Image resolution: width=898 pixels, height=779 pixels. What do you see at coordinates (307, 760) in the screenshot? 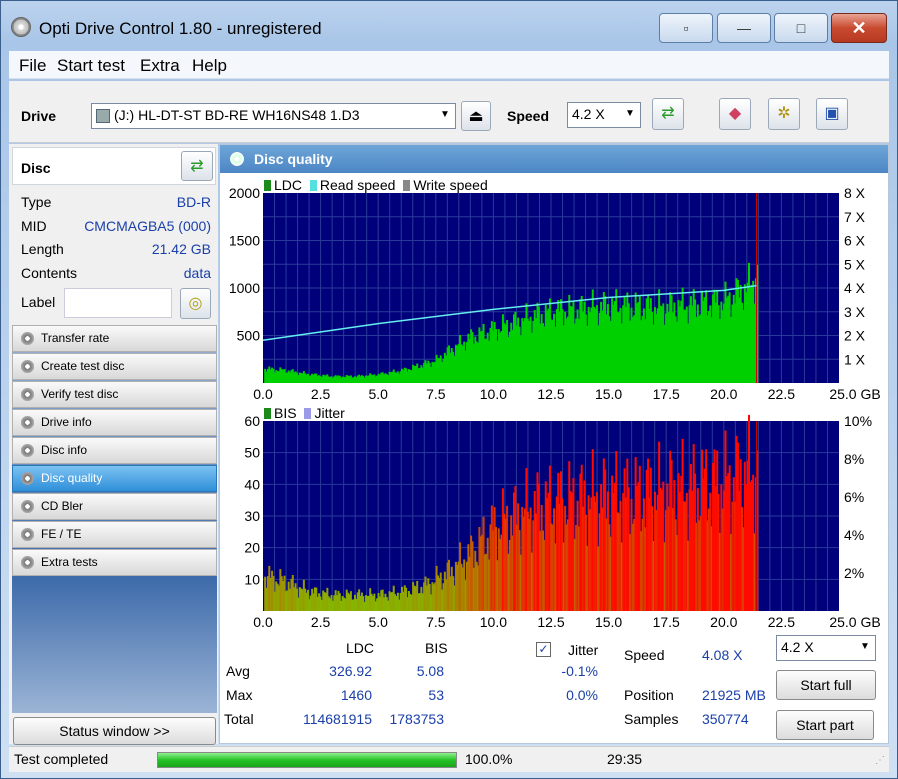
I see `progress-bar` at bounding box center [307, 760].